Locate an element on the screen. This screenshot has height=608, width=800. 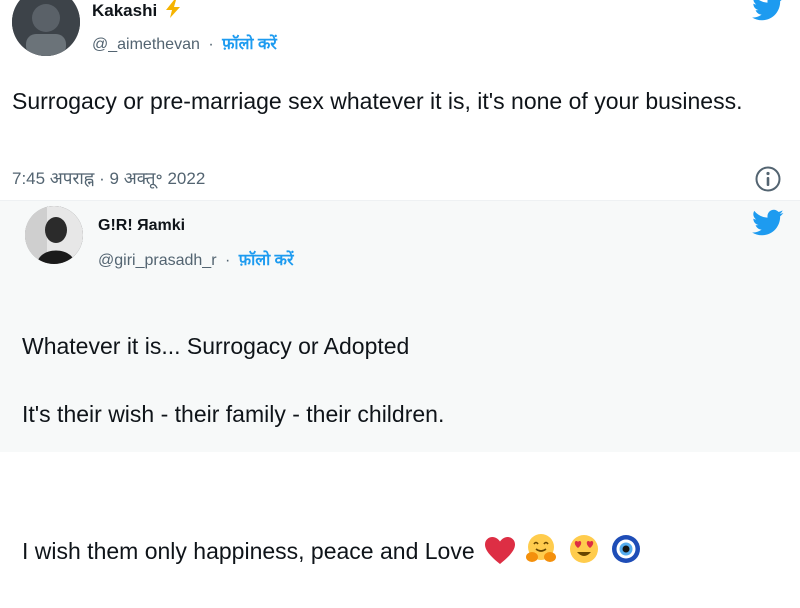
handle-row: @_aimethevan · फ़ॉलो करें is located at coordinates (184, 43).